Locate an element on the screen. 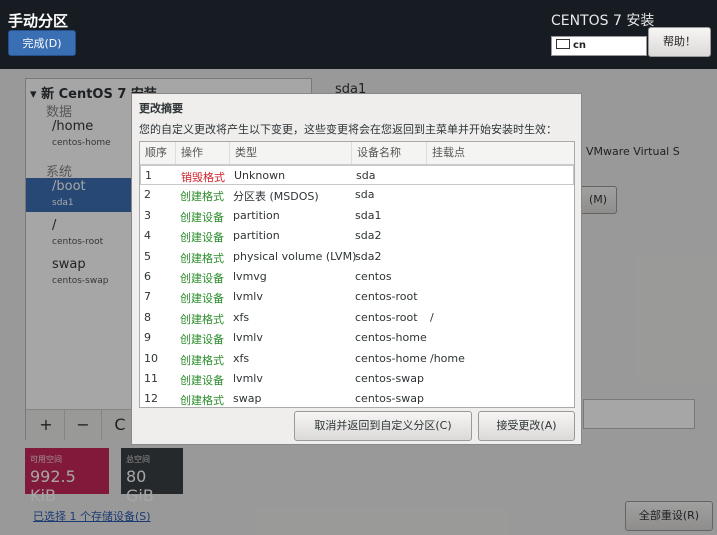 The width and height of the screenshot is (717, 535). table-row: 4 创建设备 partition sda2 is located at coordinates (357, 236).